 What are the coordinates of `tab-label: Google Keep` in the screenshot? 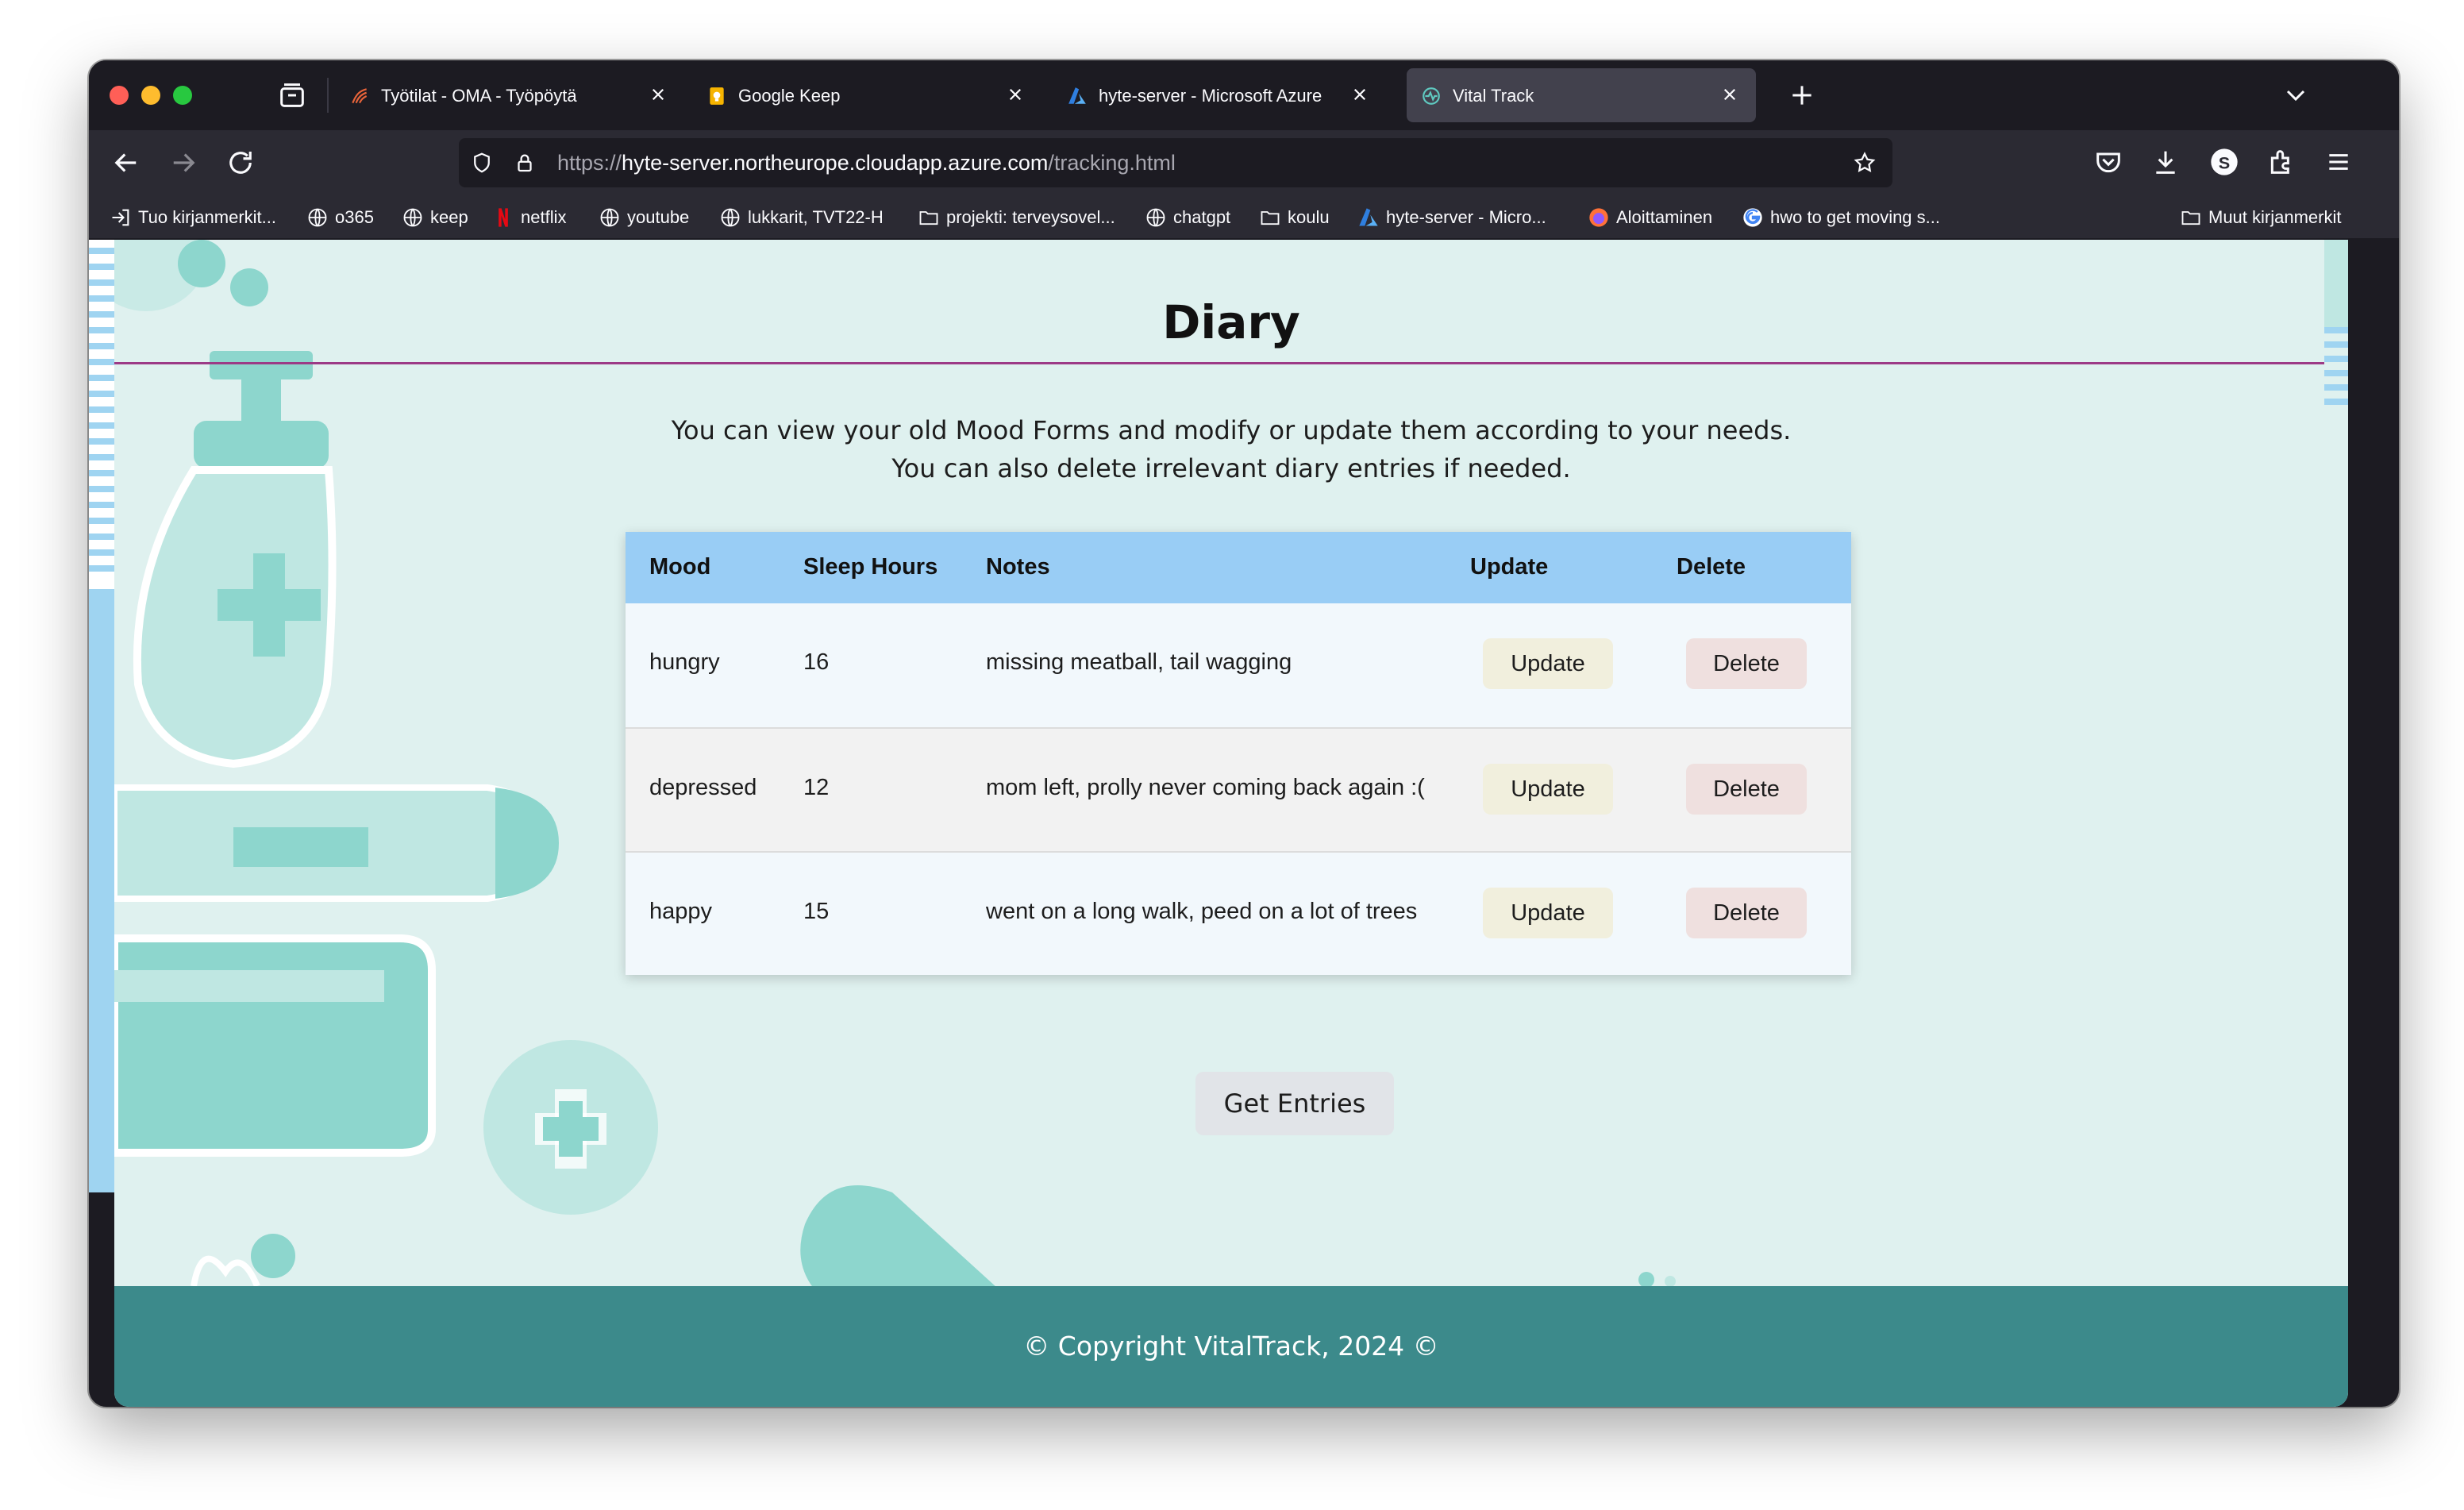 It's located at (789, 96).